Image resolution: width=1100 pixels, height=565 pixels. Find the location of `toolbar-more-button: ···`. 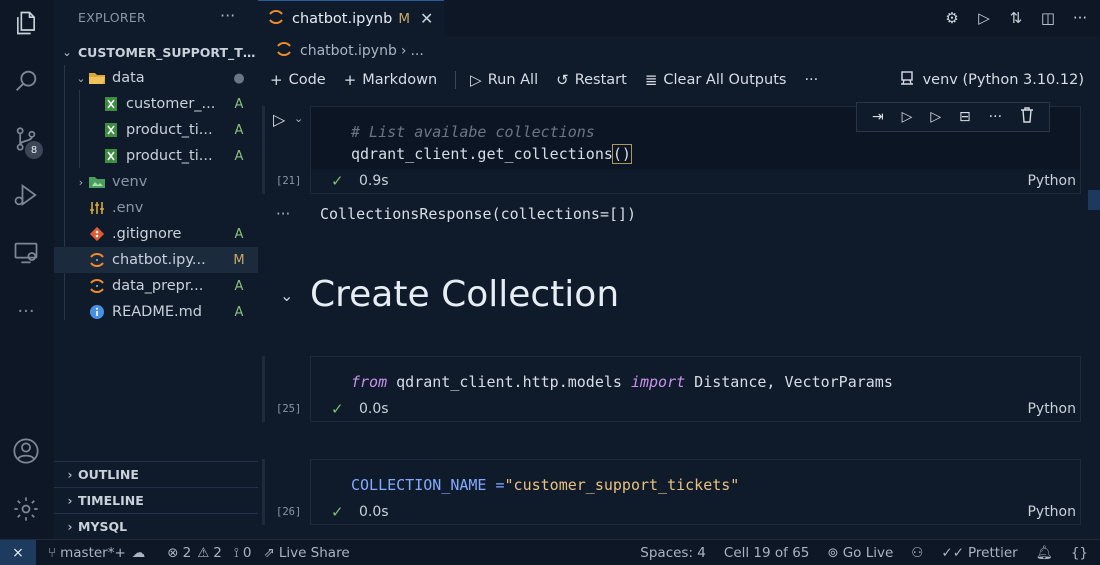

toolbar-more-button: ··· is located at coordinates (811, 80).